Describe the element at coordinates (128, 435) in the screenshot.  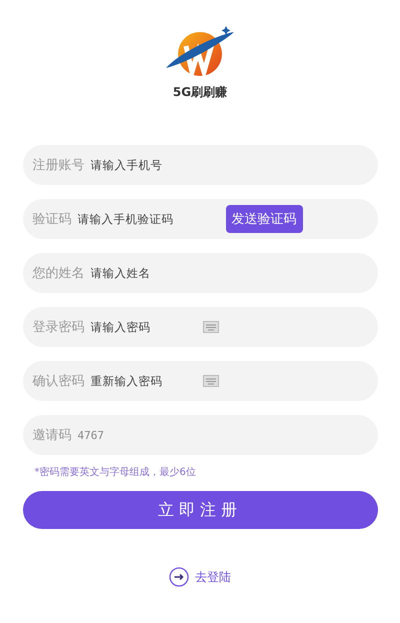
I see `input-field: 4767` at that location.